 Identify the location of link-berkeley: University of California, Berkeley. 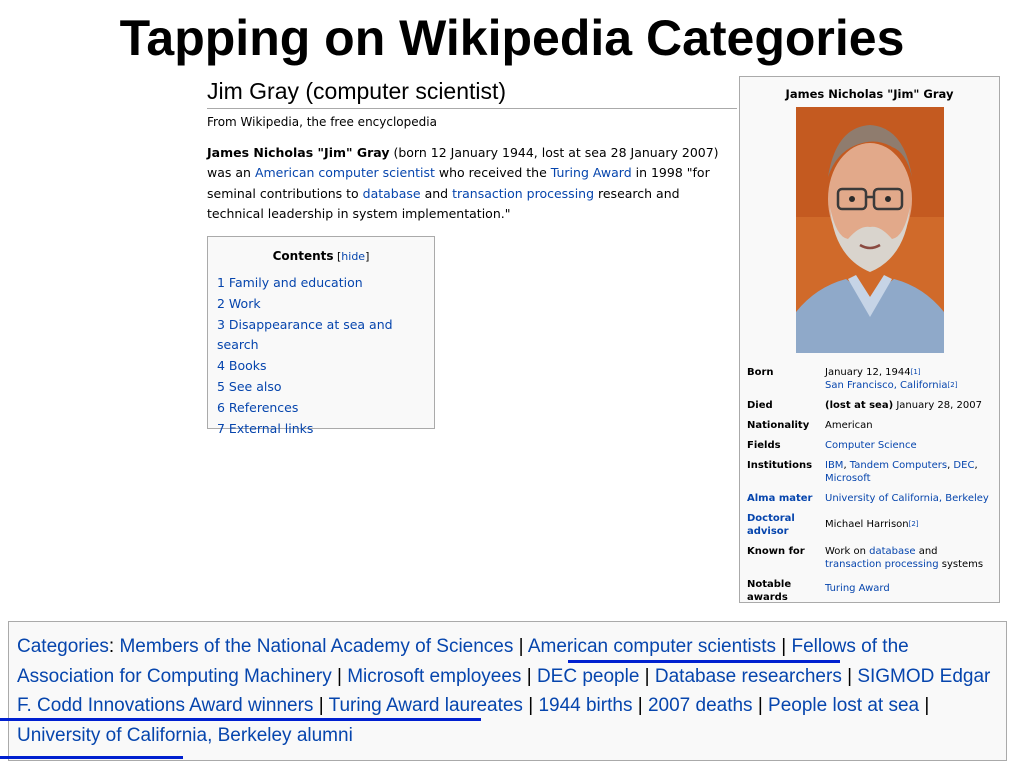
(907, 498).